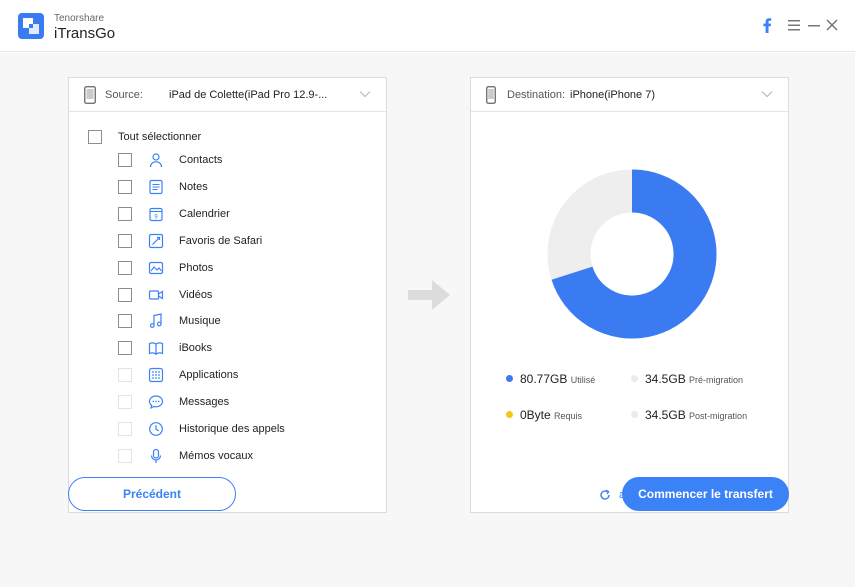 This screenshot has height=587, width=855. Describe the element at coordinates (209, 375) in the screenshot. I see `applications-label: Applications` at that location.